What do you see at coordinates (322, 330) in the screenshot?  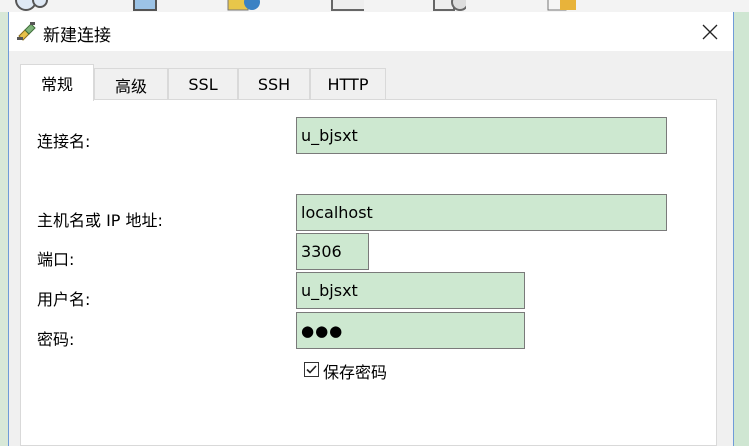 I see `password-value: ●●●` at bounding box center [322, 330].